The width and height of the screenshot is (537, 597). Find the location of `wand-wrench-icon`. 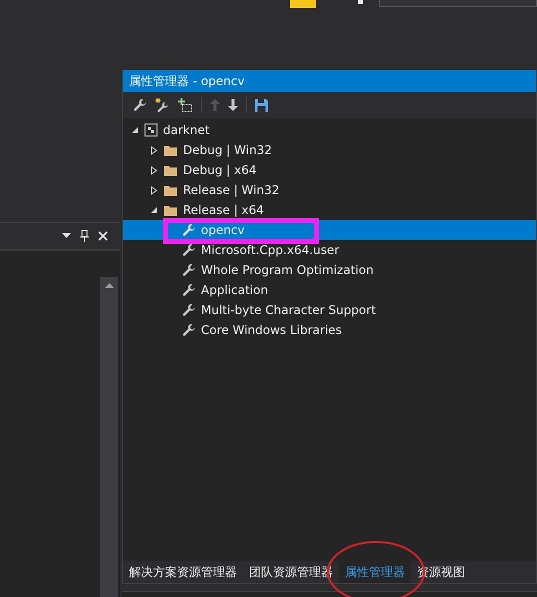

wand-wrench-icon is located at coordinates (162, 105).